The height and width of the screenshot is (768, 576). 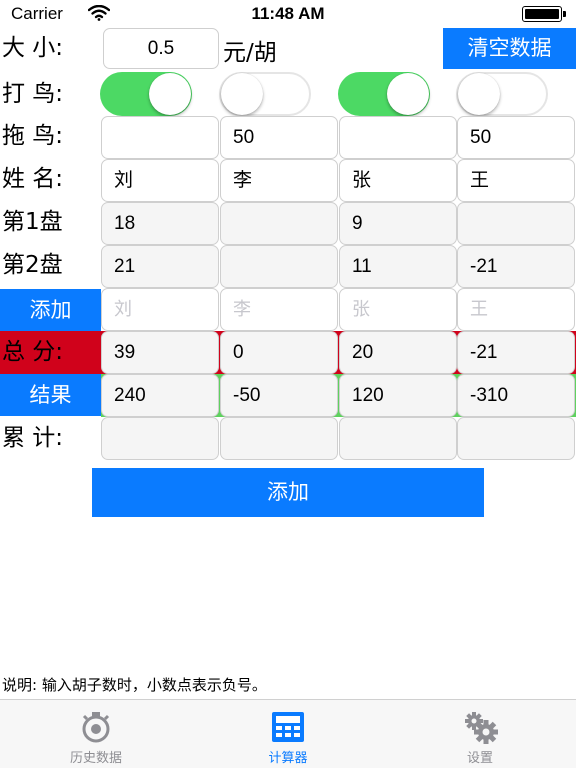 I want to click on round2-cell-1: 21, so click(x=160, y=266).